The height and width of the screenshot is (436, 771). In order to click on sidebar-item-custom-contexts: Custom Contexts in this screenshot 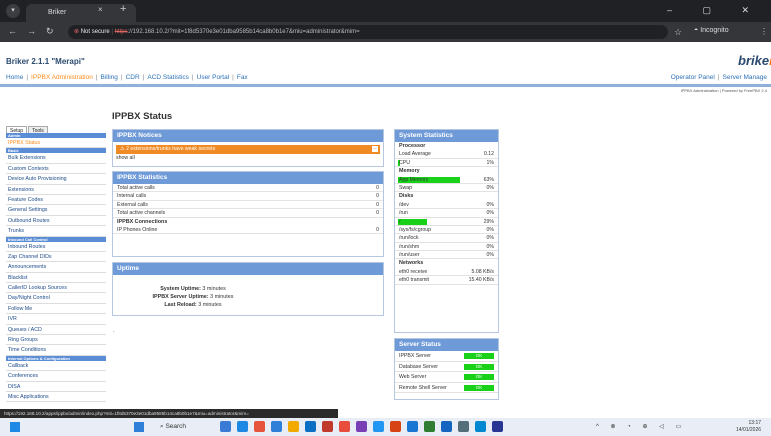, I will do `click(56, 169)`.